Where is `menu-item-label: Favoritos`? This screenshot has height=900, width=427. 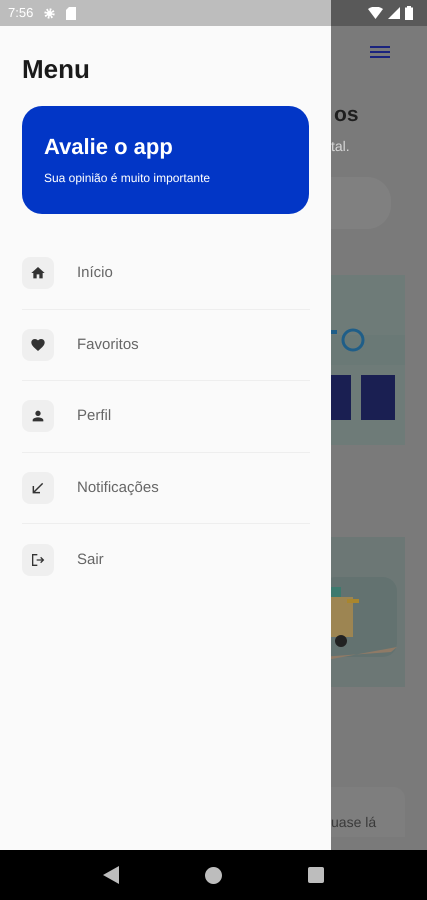 menu-item-label: Favoritos is located at coordinates (108, 344).